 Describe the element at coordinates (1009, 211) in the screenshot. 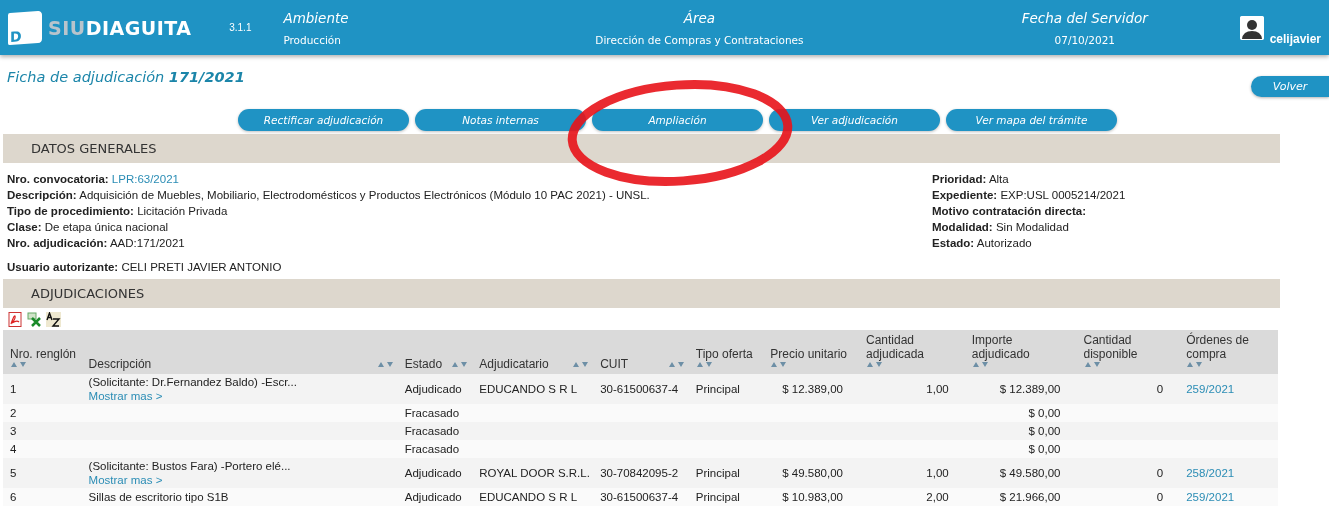

I see `field-label: Motivo contratación directa:` at that location.